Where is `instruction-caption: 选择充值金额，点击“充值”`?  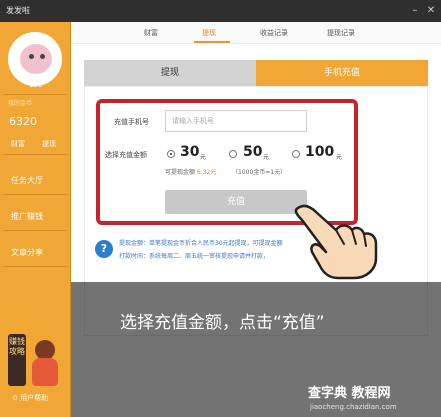
instruction-caption: 选择充值金额，点击“充值” is located at coordinates (222, 323).